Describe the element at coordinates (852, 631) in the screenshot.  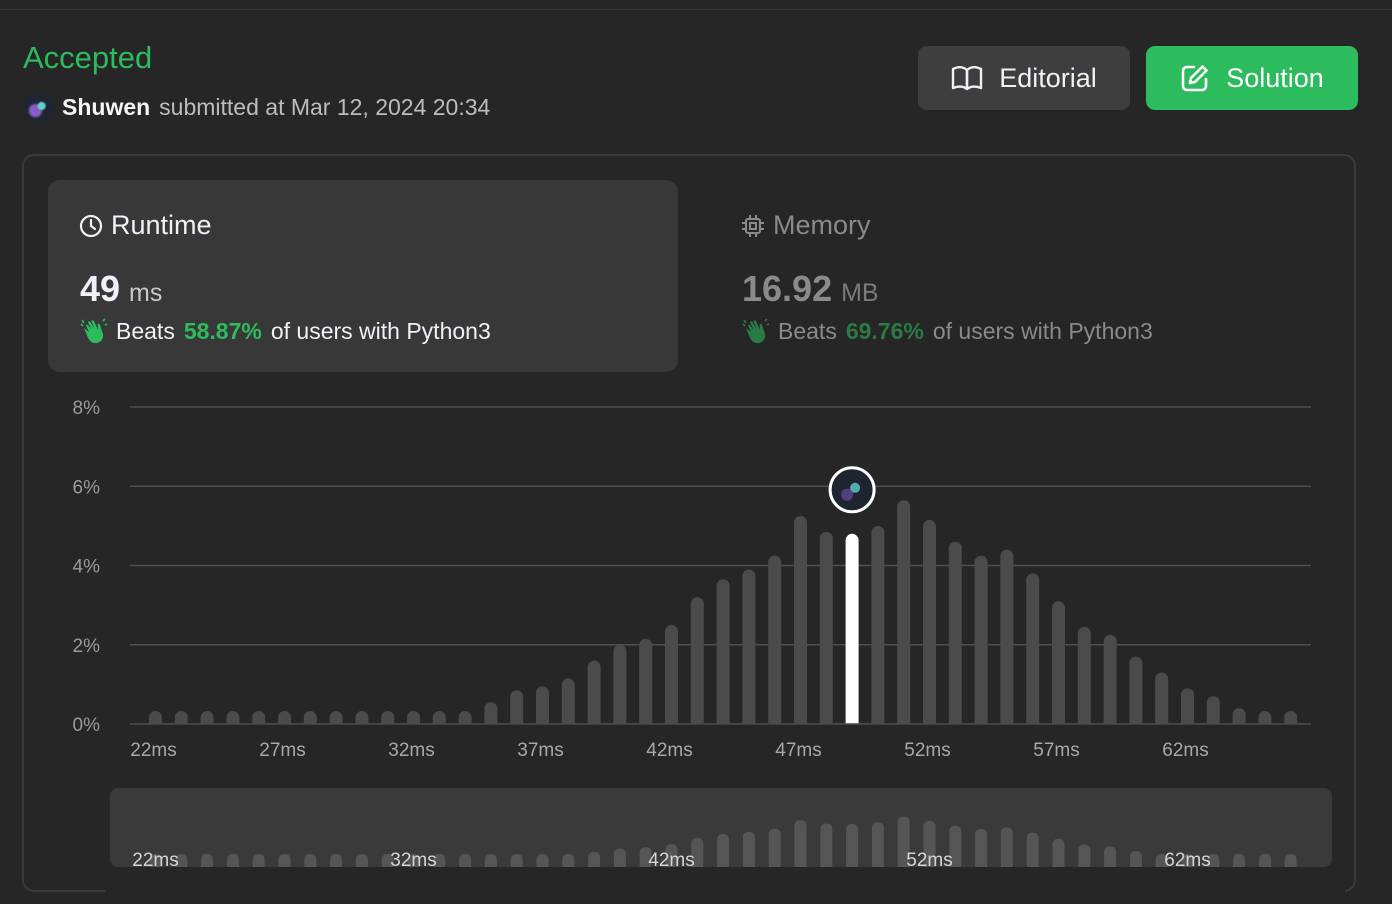
I see `highlight-bar` at that location.